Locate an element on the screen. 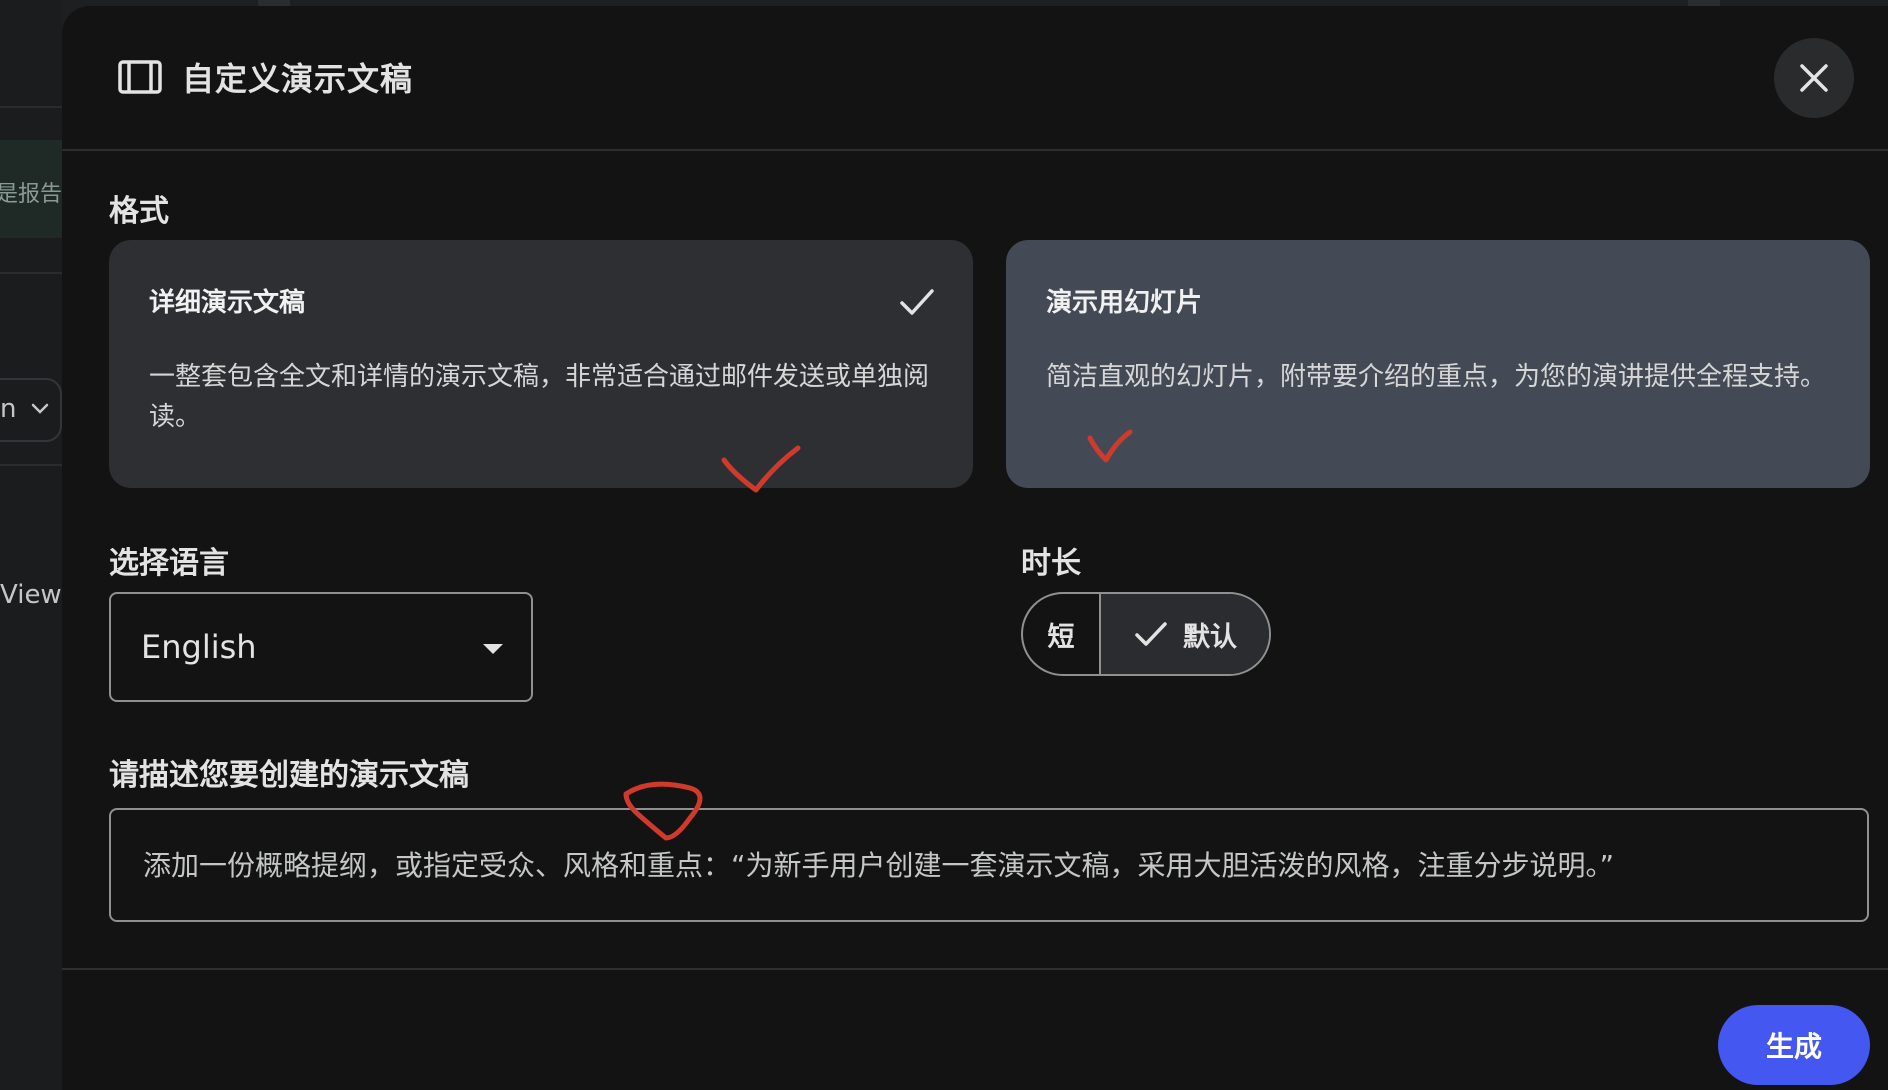 Image resolution: width=1888 pixels, height=1090 pixels. format-card-description: 简洁直观的幻灯片，附带要介绍的重点，为您的演讲提供全程支持。 is located at coordinates (1436, 377).